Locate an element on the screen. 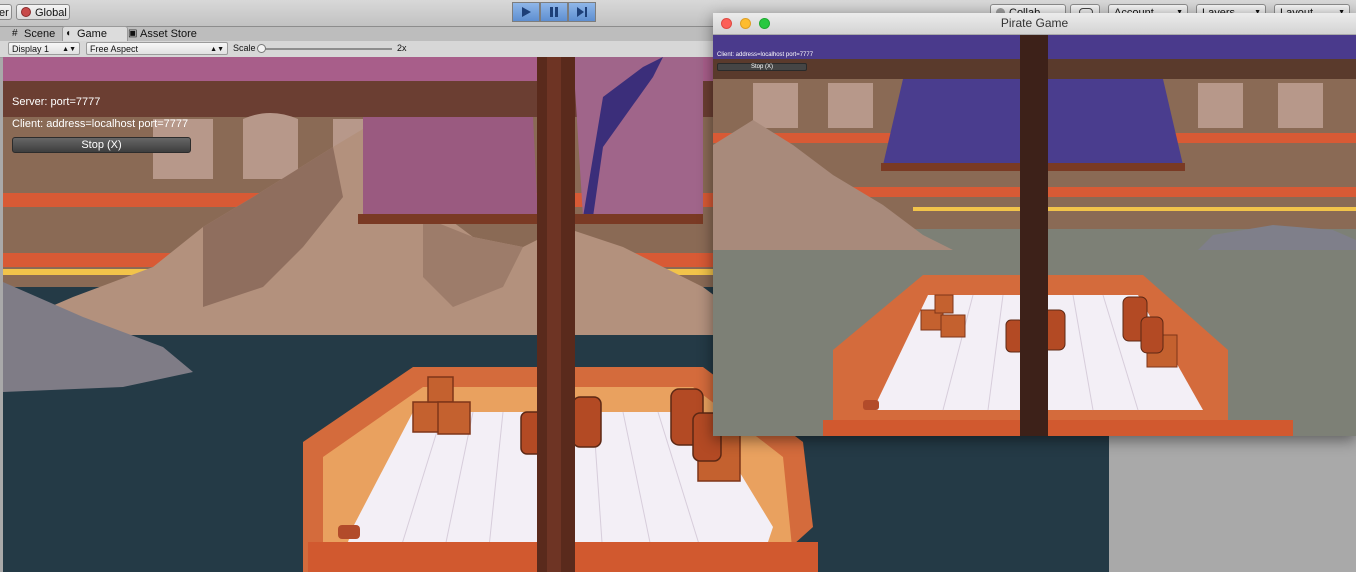 Image resolution: width=1356 pixels, height=572 pixels. client-status-text: Client: address=localhost port=7777 is located at coordinates (100, 124).